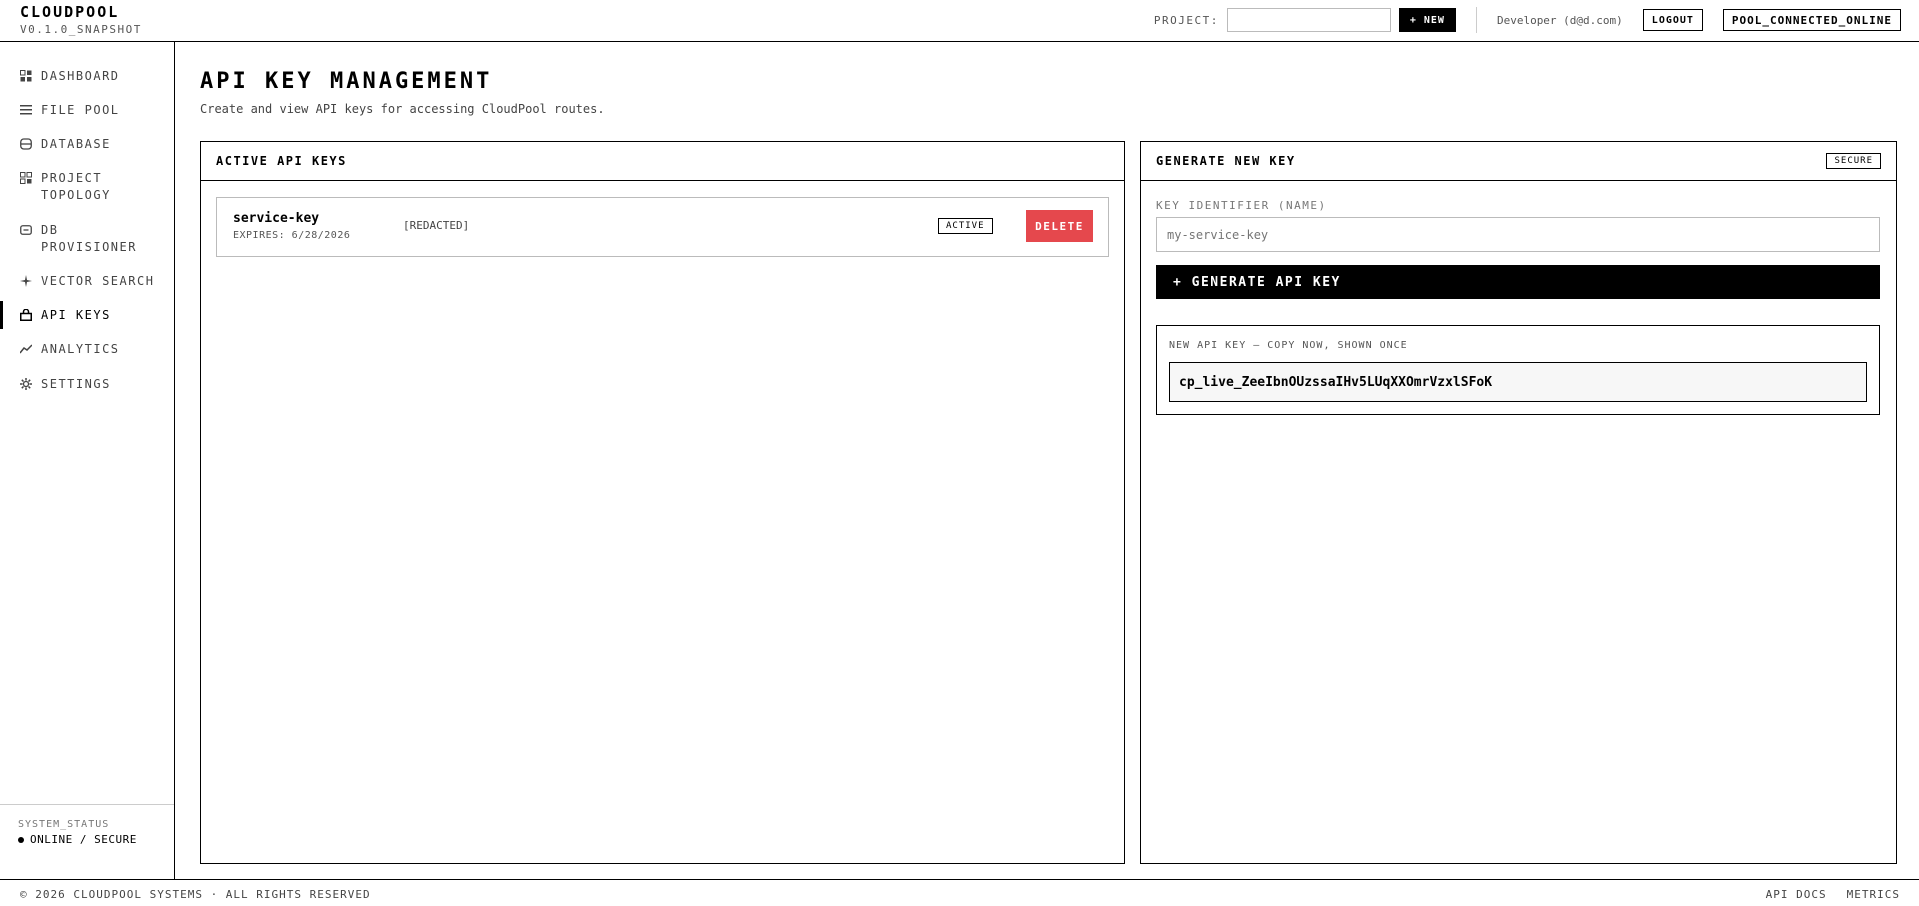 The image size is (1919, 906). Describe the element at coordinates (26, 315) in the screenshot. I see `lock-icon` at that location.